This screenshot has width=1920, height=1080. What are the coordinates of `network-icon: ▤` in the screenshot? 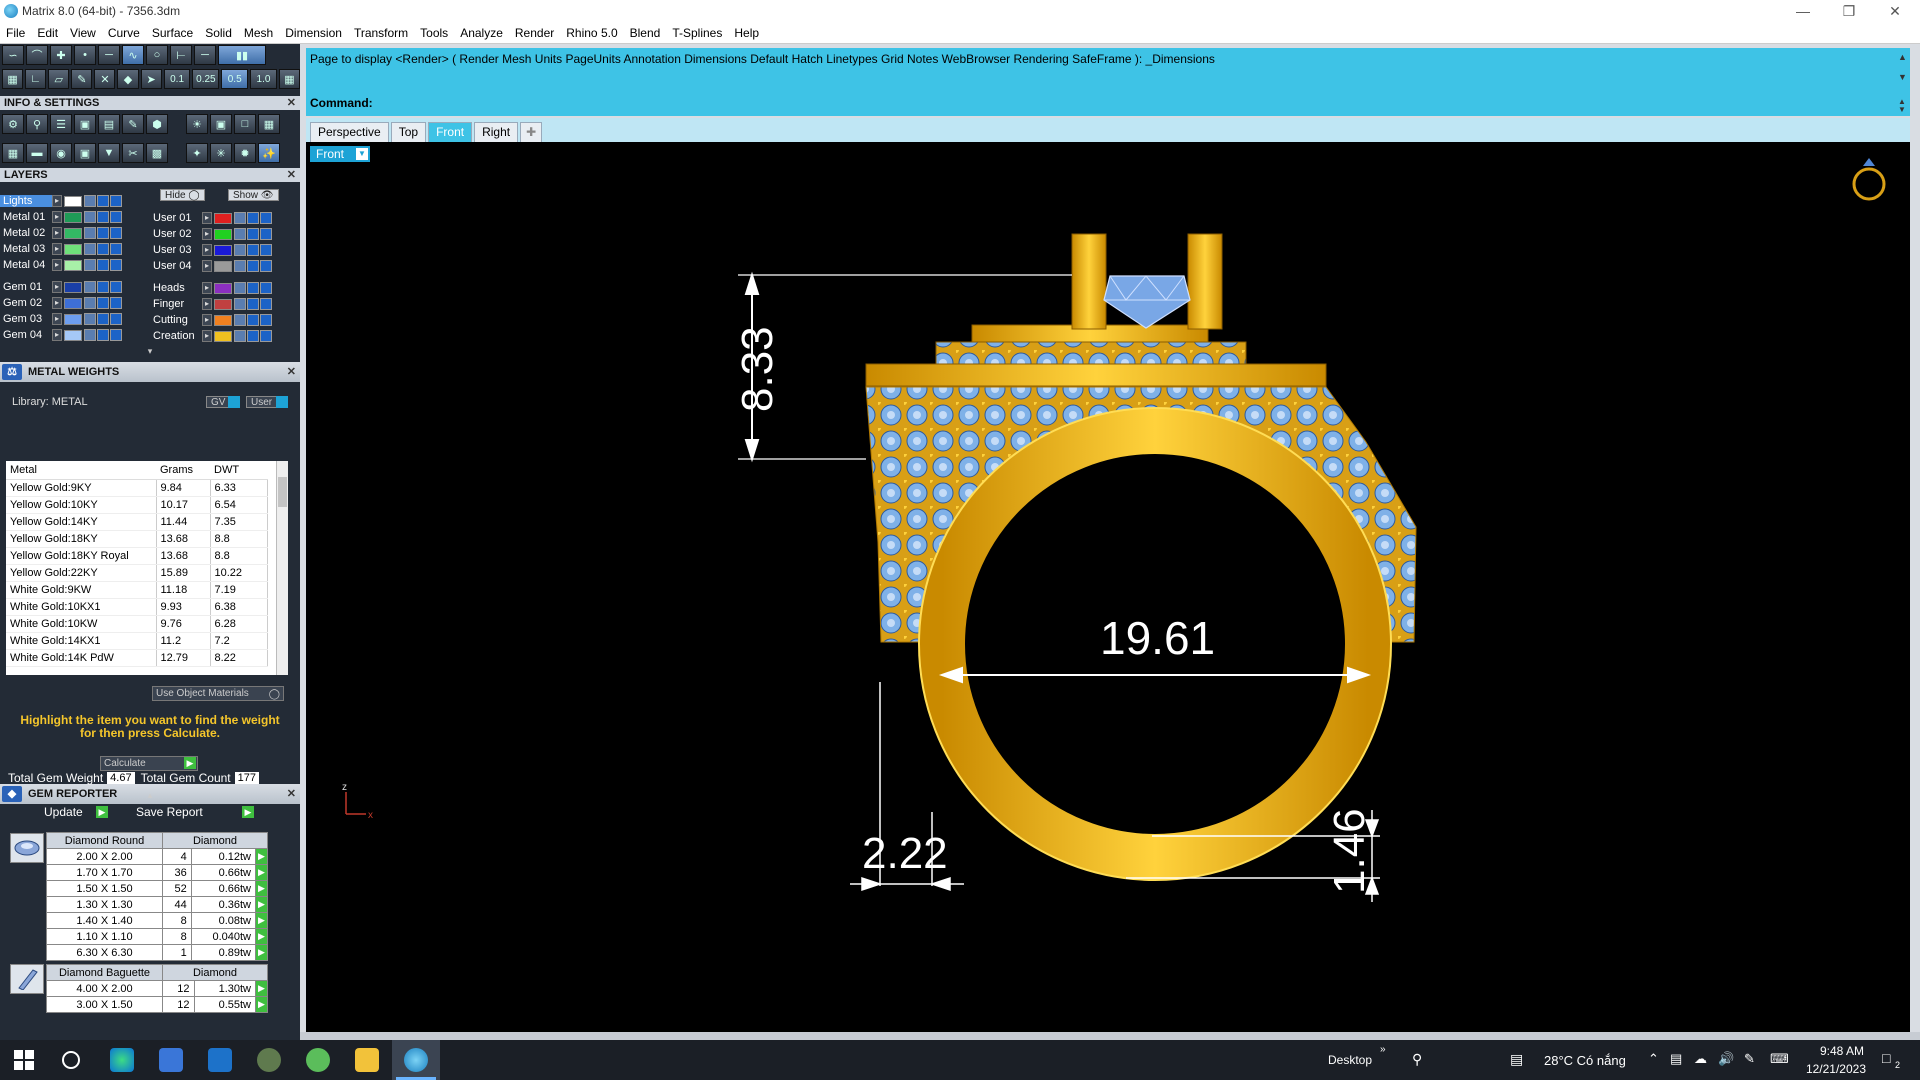 It's located at (1676, 1059).